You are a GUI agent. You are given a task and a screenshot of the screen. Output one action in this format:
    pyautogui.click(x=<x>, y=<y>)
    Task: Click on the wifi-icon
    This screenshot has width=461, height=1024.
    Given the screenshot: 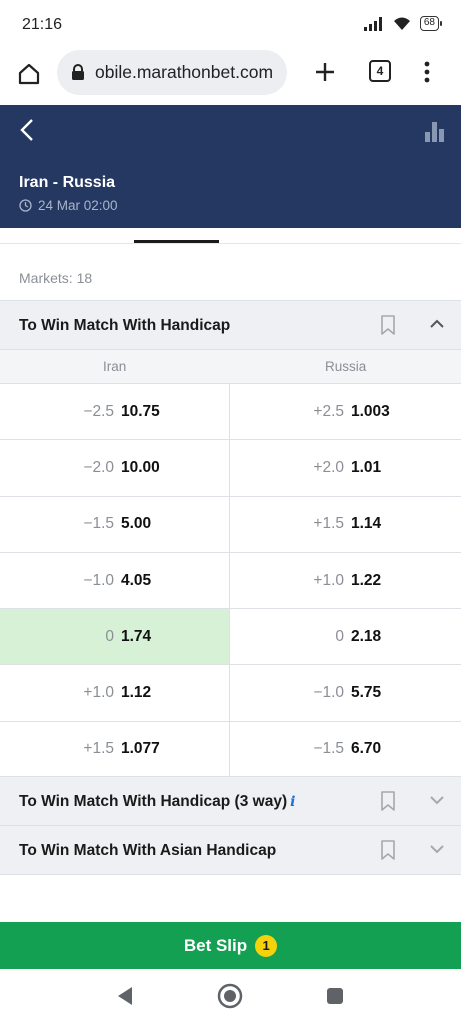 What is the action you would take?
    pyautogui.click(x=401, y=23)
    